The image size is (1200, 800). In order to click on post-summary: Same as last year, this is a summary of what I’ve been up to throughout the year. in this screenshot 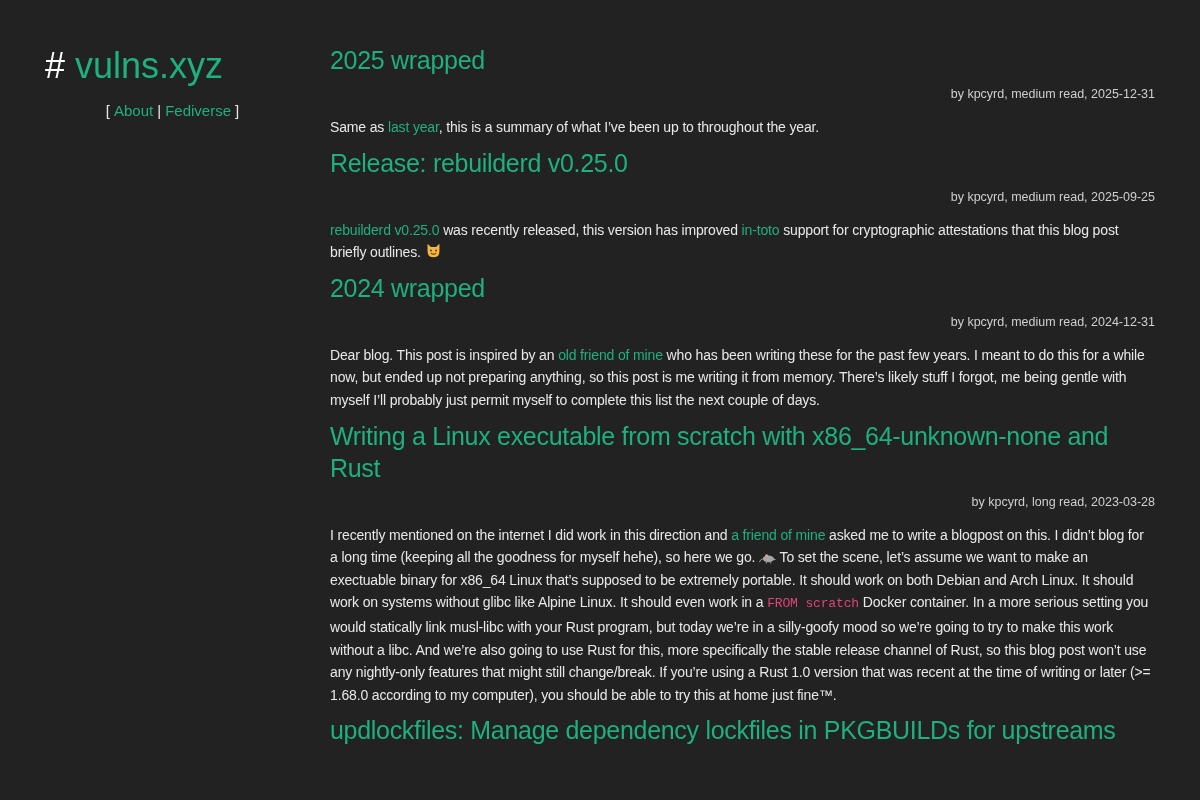, I will do `click(575, 127)`.